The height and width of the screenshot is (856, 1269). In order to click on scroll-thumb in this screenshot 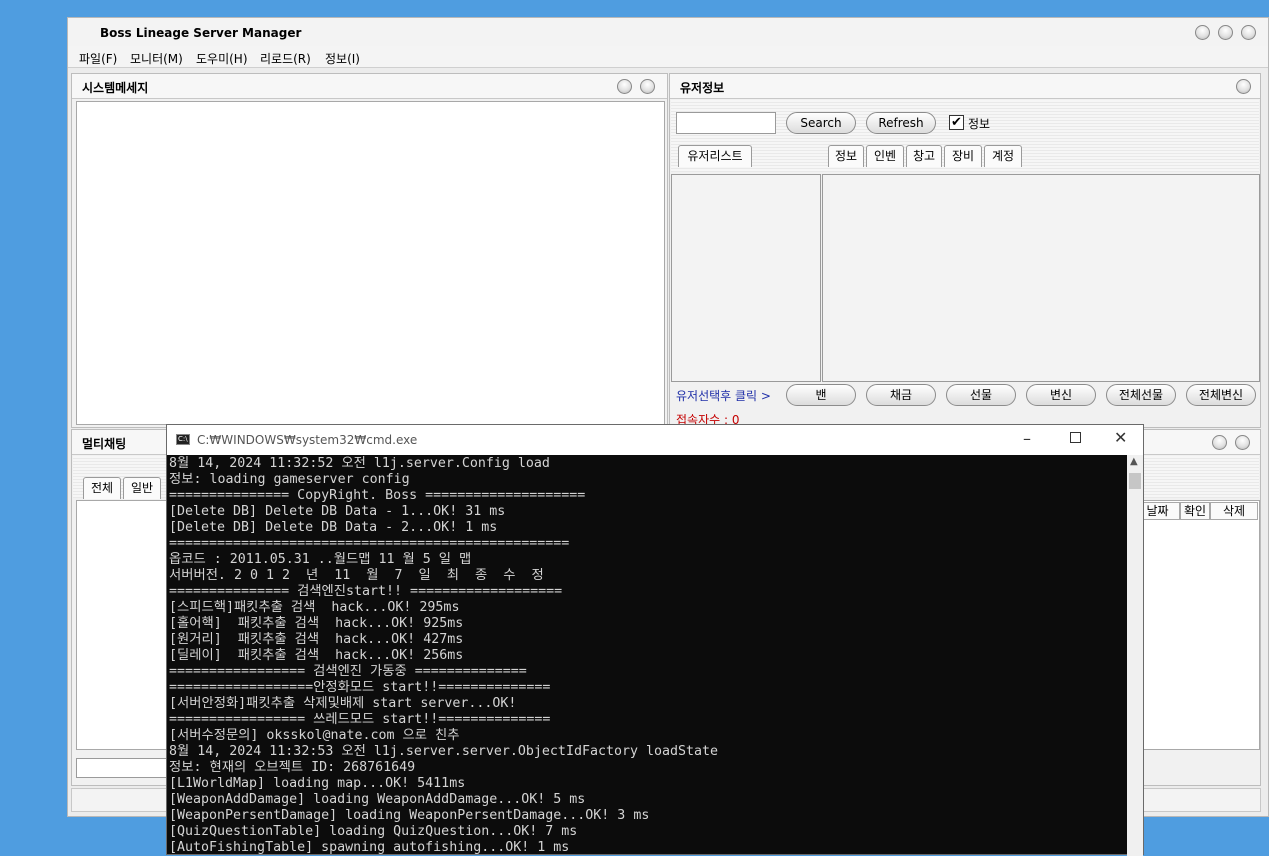, I will do `click(1135, 481)`.